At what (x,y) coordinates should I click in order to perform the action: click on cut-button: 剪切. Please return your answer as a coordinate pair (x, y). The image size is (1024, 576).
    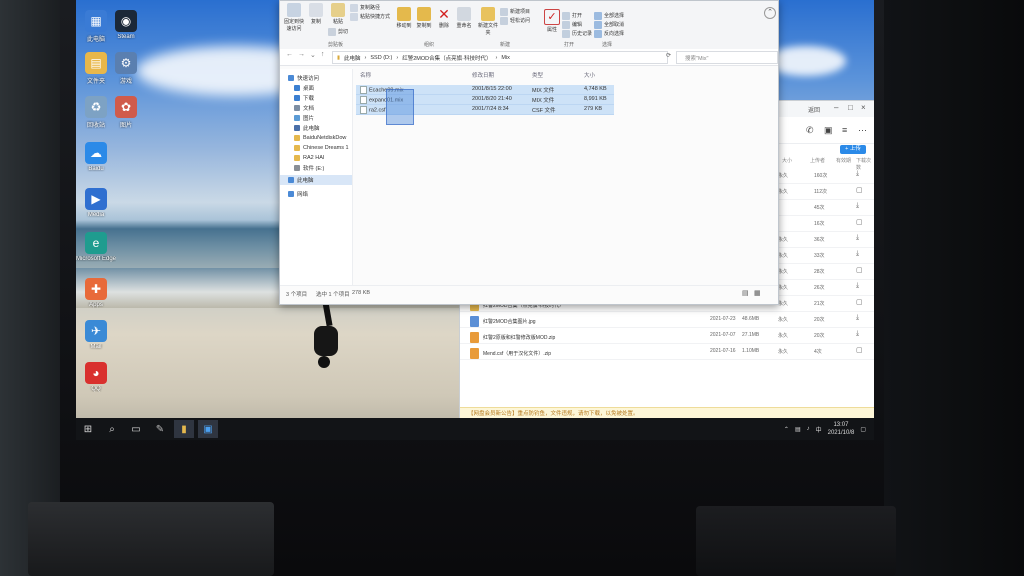
    Looking at the image, I should click on (338, 31).